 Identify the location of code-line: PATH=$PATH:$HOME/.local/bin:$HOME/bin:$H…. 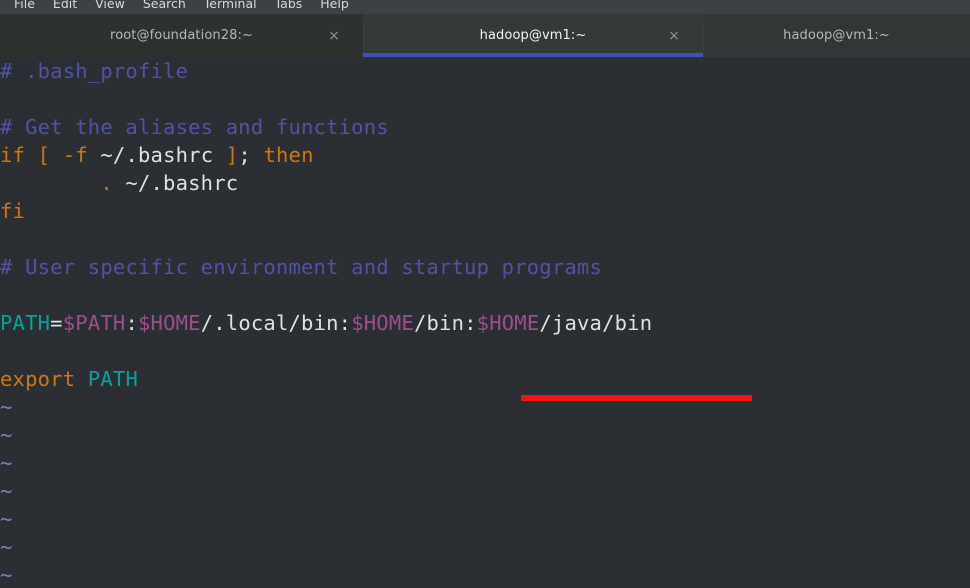
(326, 323).